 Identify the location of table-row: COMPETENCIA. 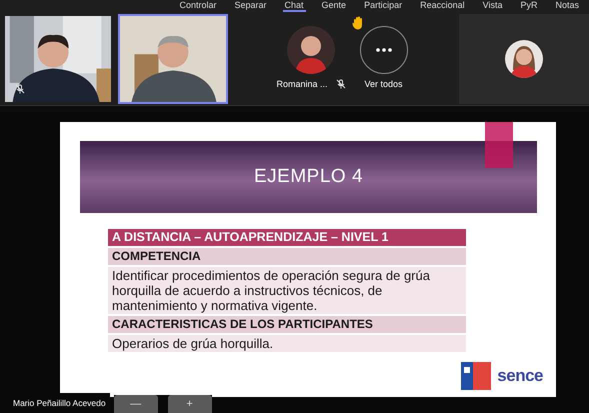
(287, 256).